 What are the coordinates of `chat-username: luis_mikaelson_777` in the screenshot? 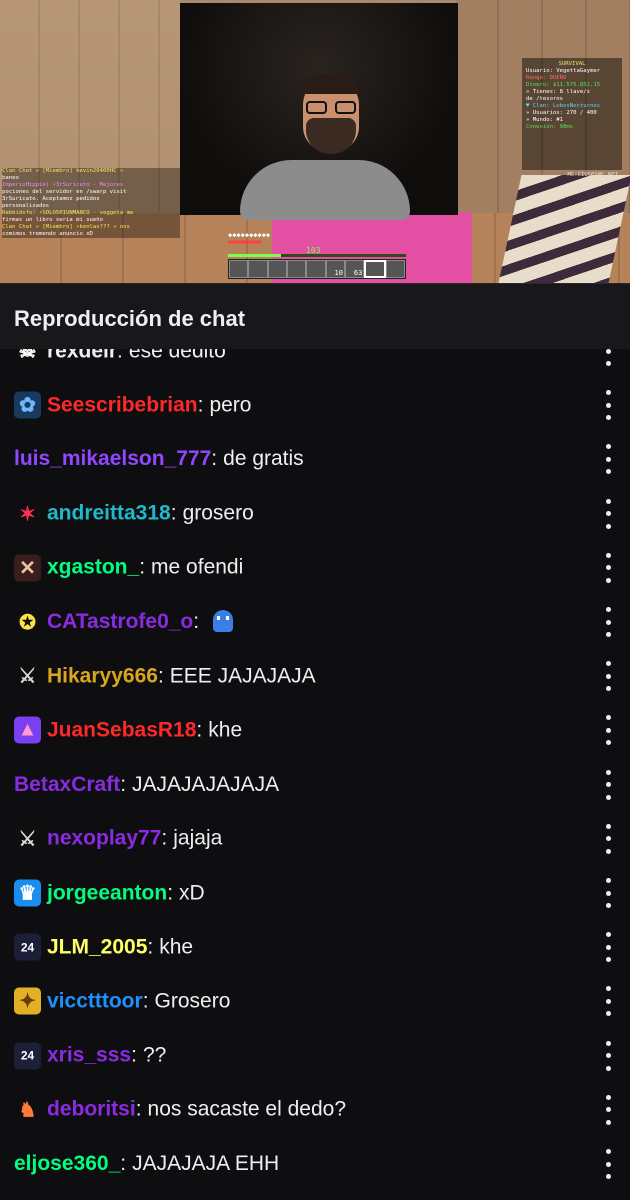 It's located at (112, 459).